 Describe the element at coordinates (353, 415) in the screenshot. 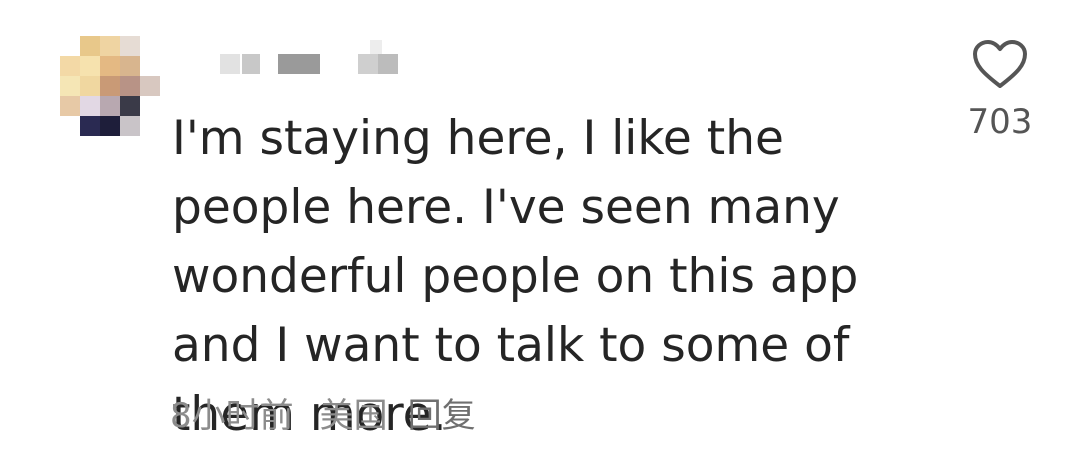

I see `comment-location: 美国` at that location.